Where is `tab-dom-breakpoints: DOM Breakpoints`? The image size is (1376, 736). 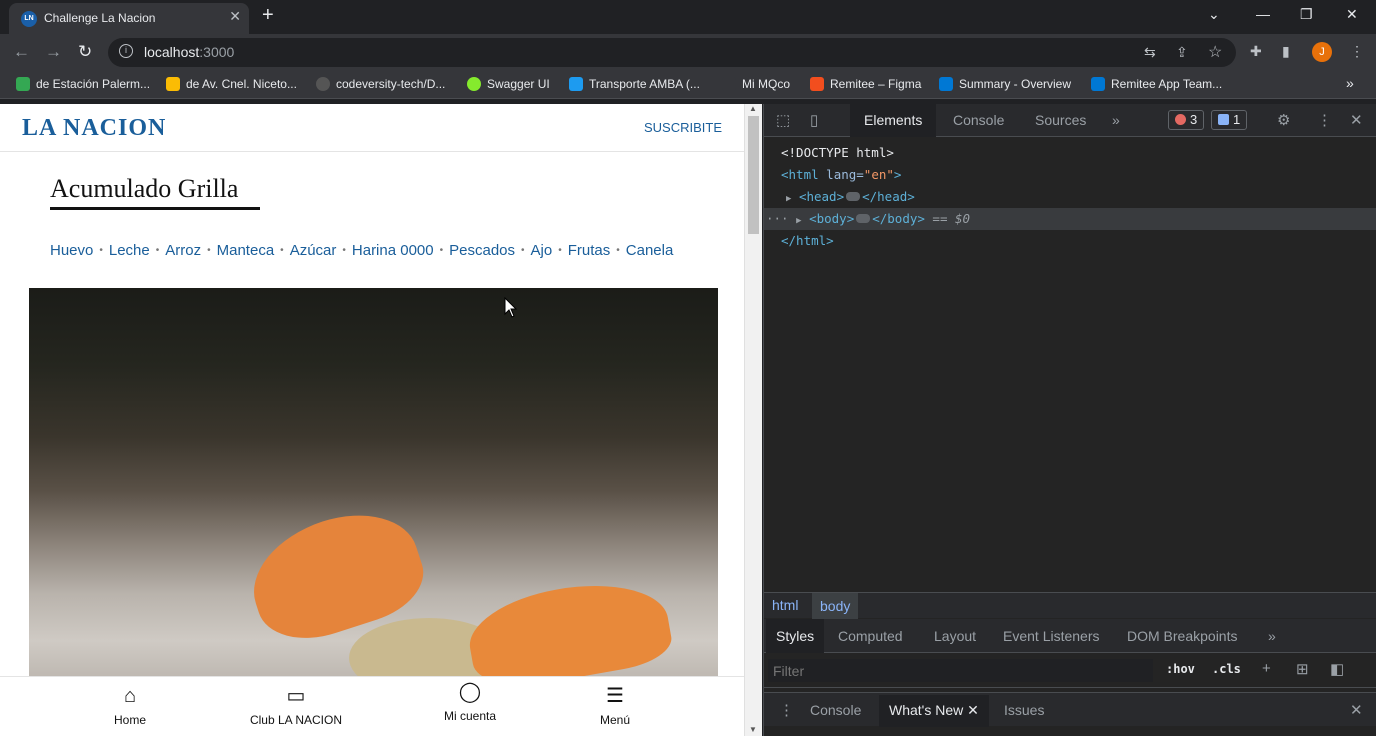
tab-dom-breakpoints: DOM Breakpoints is located at coordinates (1182, 636).